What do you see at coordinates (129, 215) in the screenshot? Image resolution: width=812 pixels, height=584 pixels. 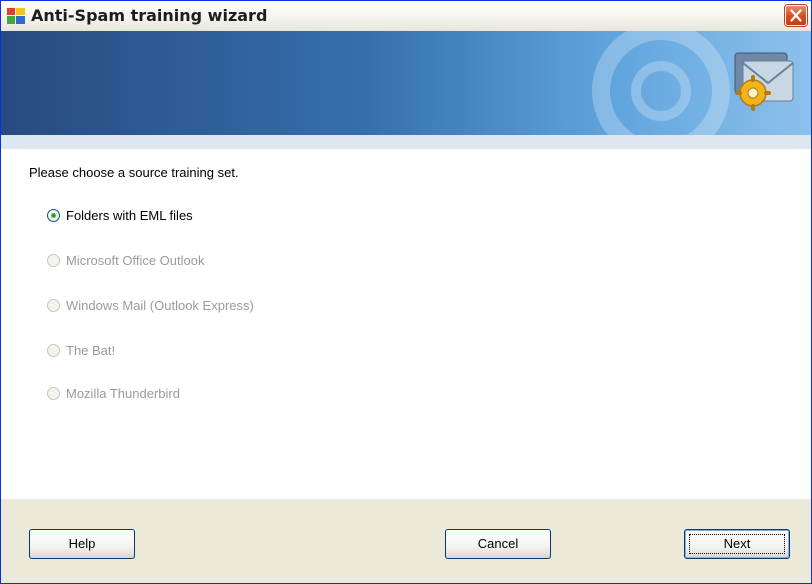 I see `option-label: Folders with EML files` at bounding box center [129, 215].